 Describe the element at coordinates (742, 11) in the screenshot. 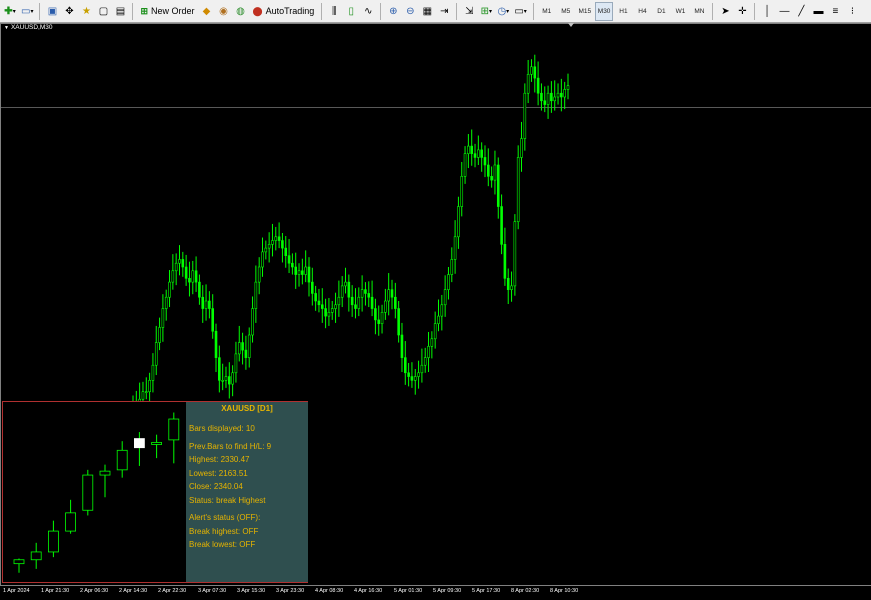

I see `crosshair-button: ✛` at that location.